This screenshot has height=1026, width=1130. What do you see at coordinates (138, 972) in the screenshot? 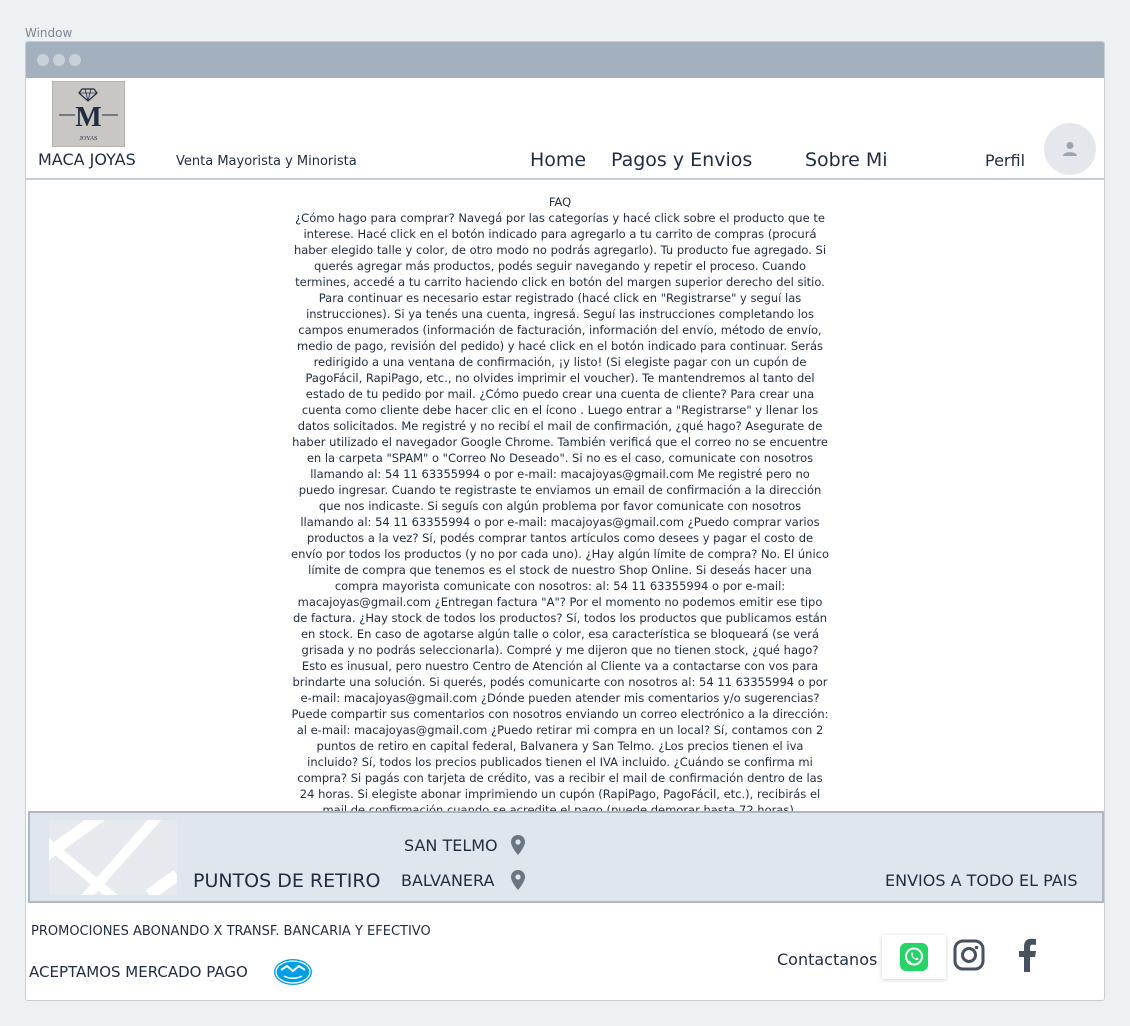
I see `mercado-pago-text: ACEPTAMOS MERCADO PAGO` at bounding box center [138, 972].